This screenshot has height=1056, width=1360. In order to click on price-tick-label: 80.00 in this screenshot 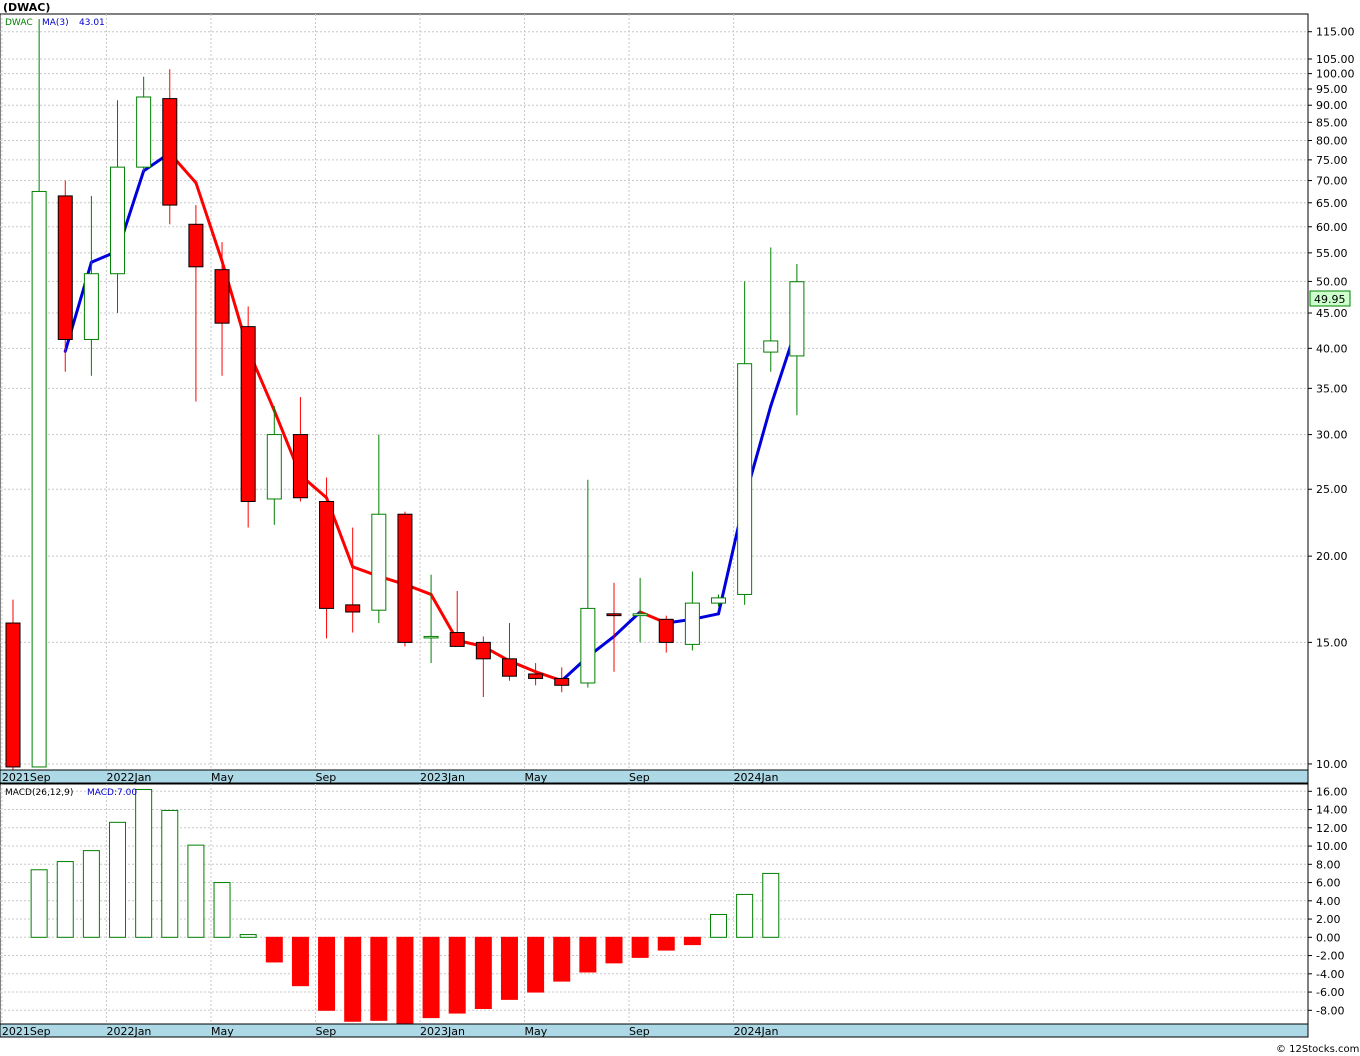, I will do `click(1332, 141)`.